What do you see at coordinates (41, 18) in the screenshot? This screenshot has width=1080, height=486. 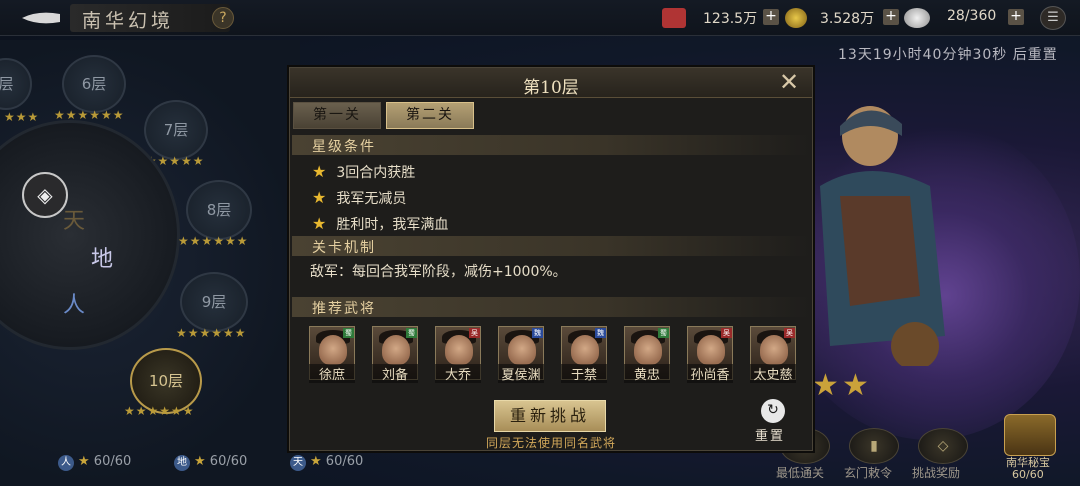 I see `back-arrow-icon` at bounding box center [41, 18].